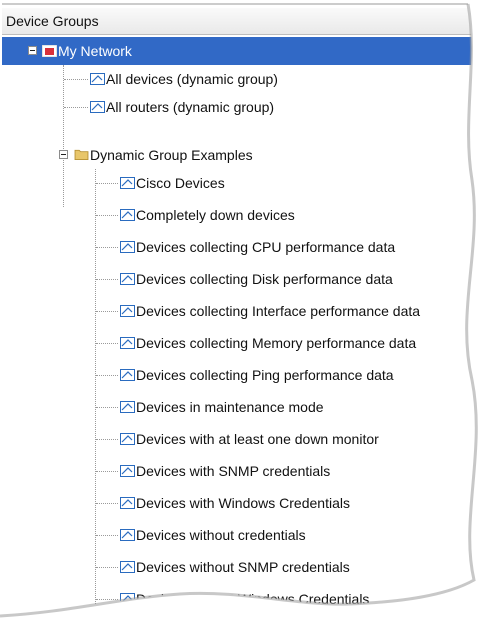 Image resolution: width=484 pixels, height=624 pixels. Describe the element at coordinates (190, 107) in the screenshot. I see `tree-item-label: All routers (dynamic group)` at that location.